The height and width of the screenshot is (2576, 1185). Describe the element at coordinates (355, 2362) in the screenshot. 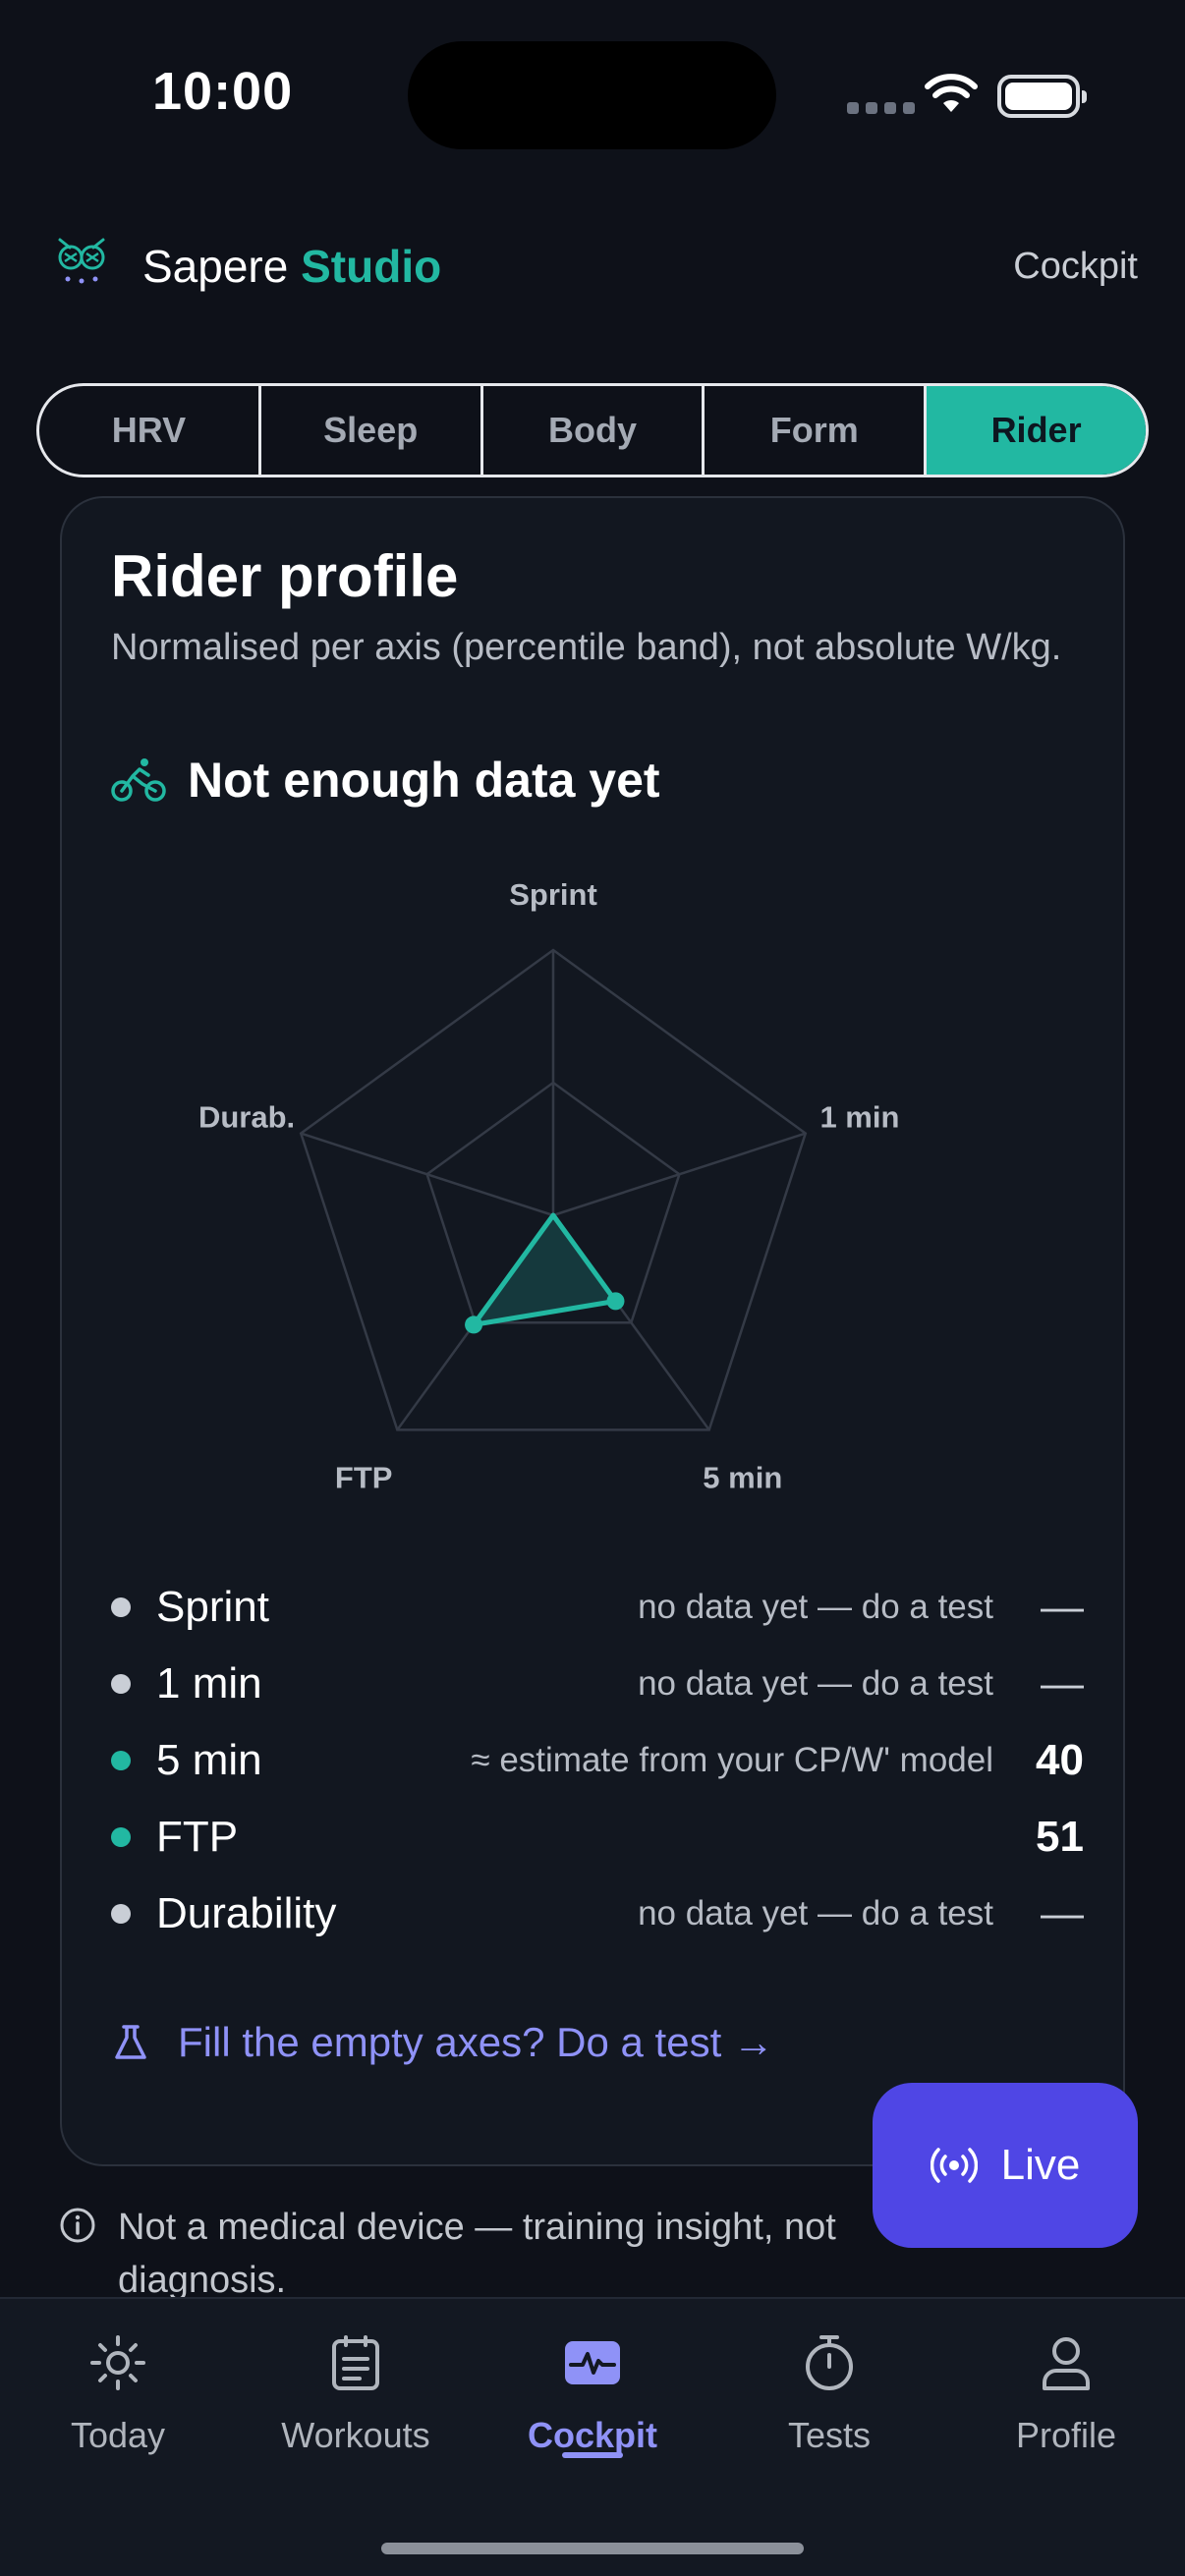

I see `clipboard-icon` at that location.